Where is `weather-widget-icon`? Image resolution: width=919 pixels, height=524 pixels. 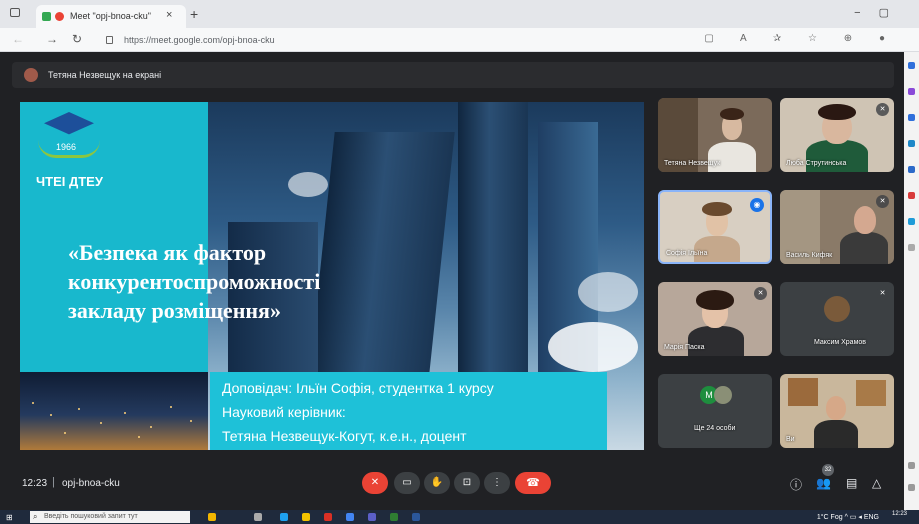 weather-widget-icon is located at coordinates (212, 517).